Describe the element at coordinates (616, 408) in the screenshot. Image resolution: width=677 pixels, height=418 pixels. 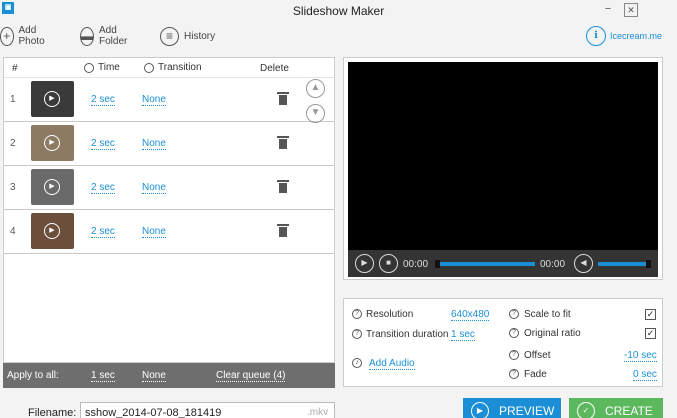
I see `create-button: ✓ CREATE` at that location.